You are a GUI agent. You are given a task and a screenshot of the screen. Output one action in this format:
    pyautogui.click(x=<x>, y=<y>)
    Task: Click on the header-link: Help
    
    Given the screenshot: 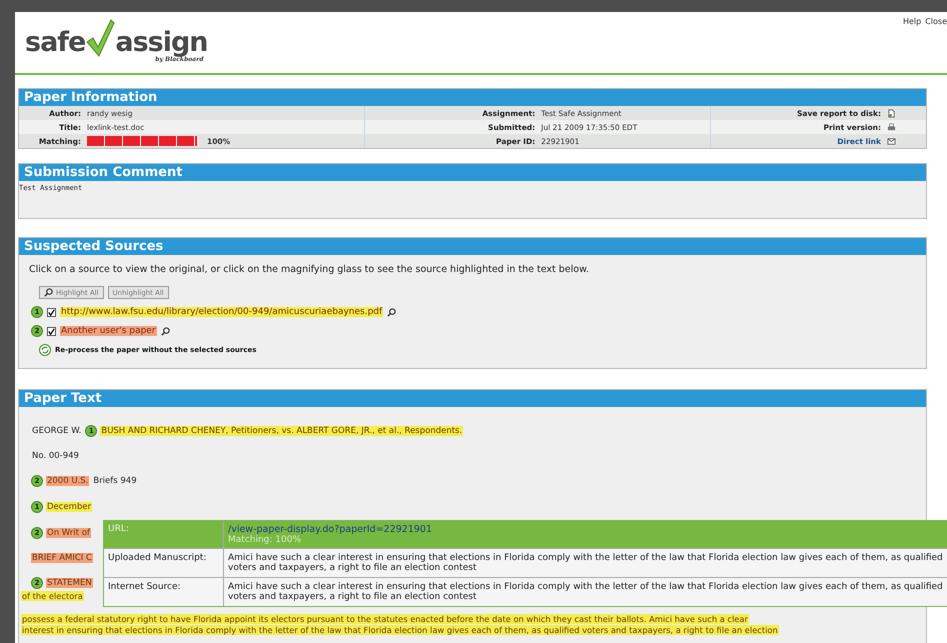 What is the action you would take?
    pyautogui.click(x=912, y=21)
    